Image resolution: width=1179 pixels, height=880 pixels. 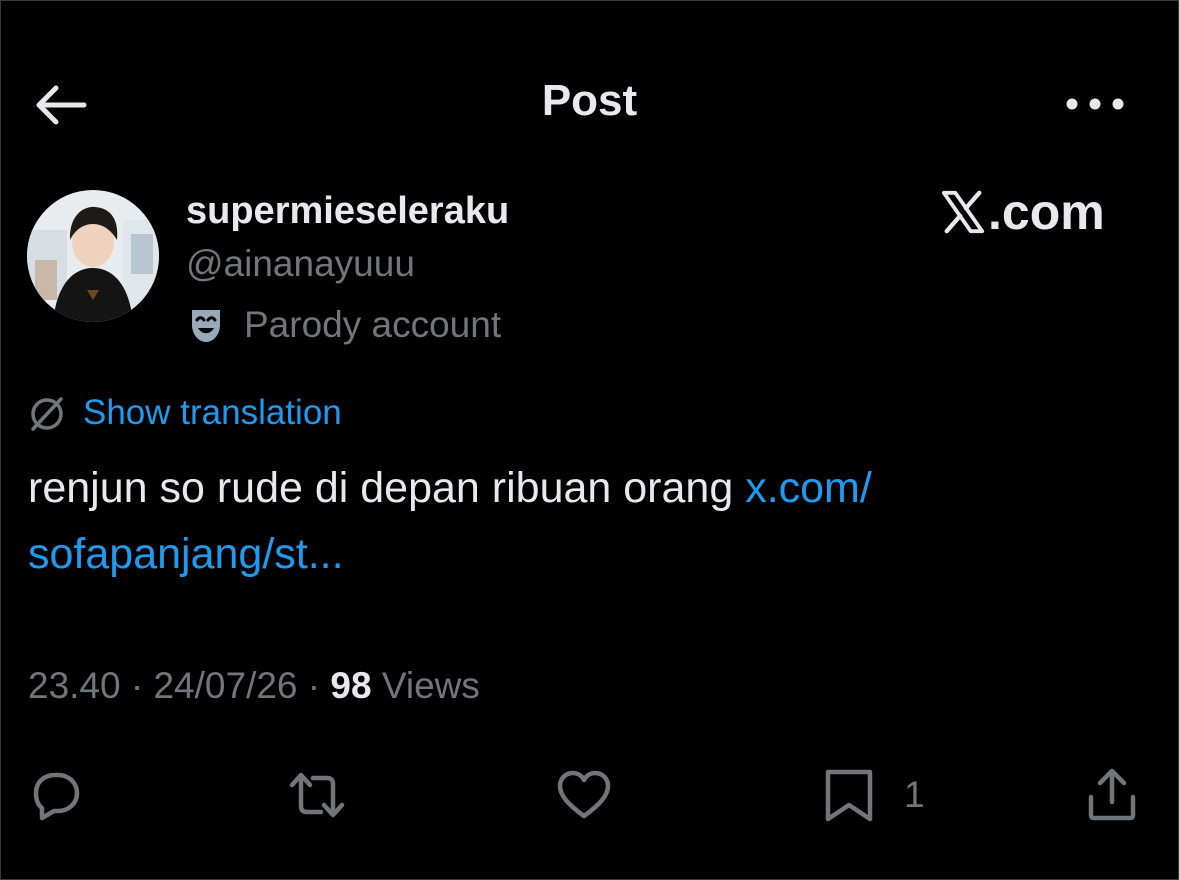 I want to click on repost-icon, so click(x=317, y=795).